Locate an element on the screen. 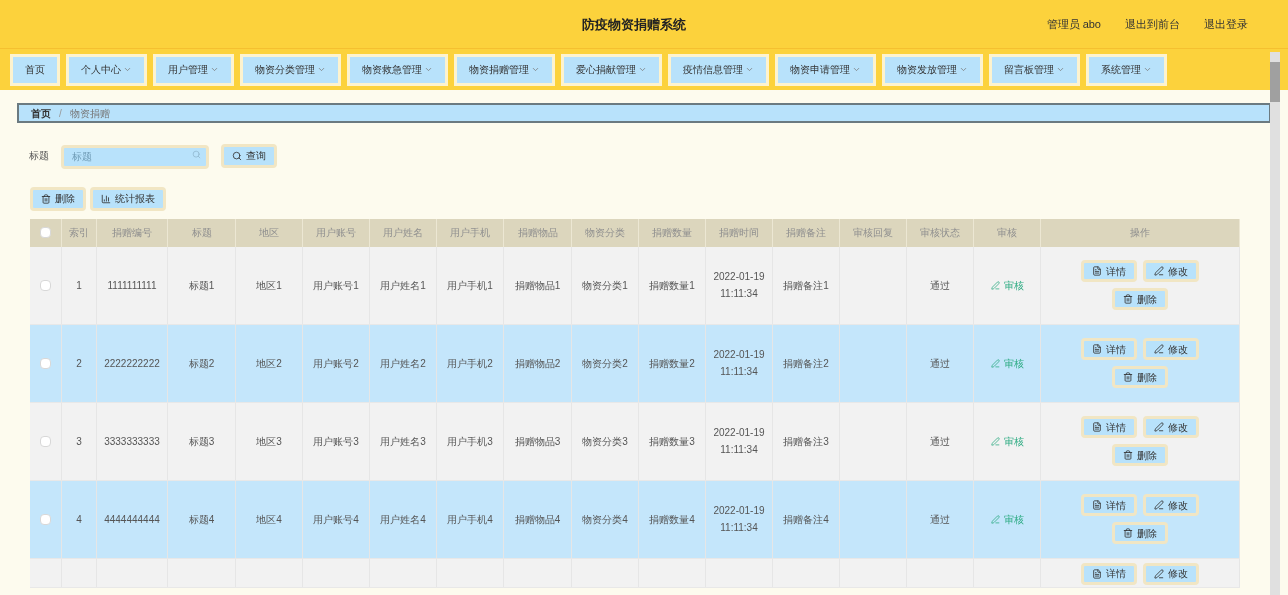 Image resolution: width=1288 pixels, height=595 pixels. nav-item: 用户管理 is located at coordinates (193, 69).